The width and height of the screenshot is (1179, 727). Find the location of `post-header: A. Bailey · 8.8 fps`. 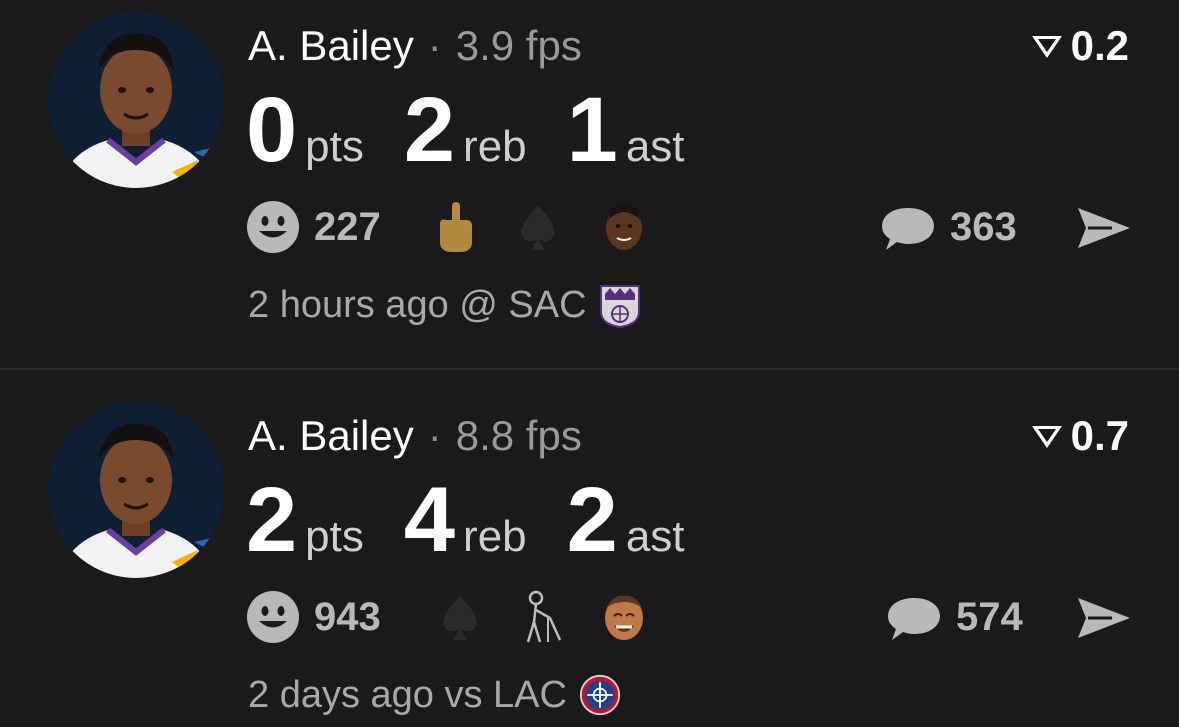

post-header: A. Bailey · 8.8 fps is located at coordinates (415, 436).